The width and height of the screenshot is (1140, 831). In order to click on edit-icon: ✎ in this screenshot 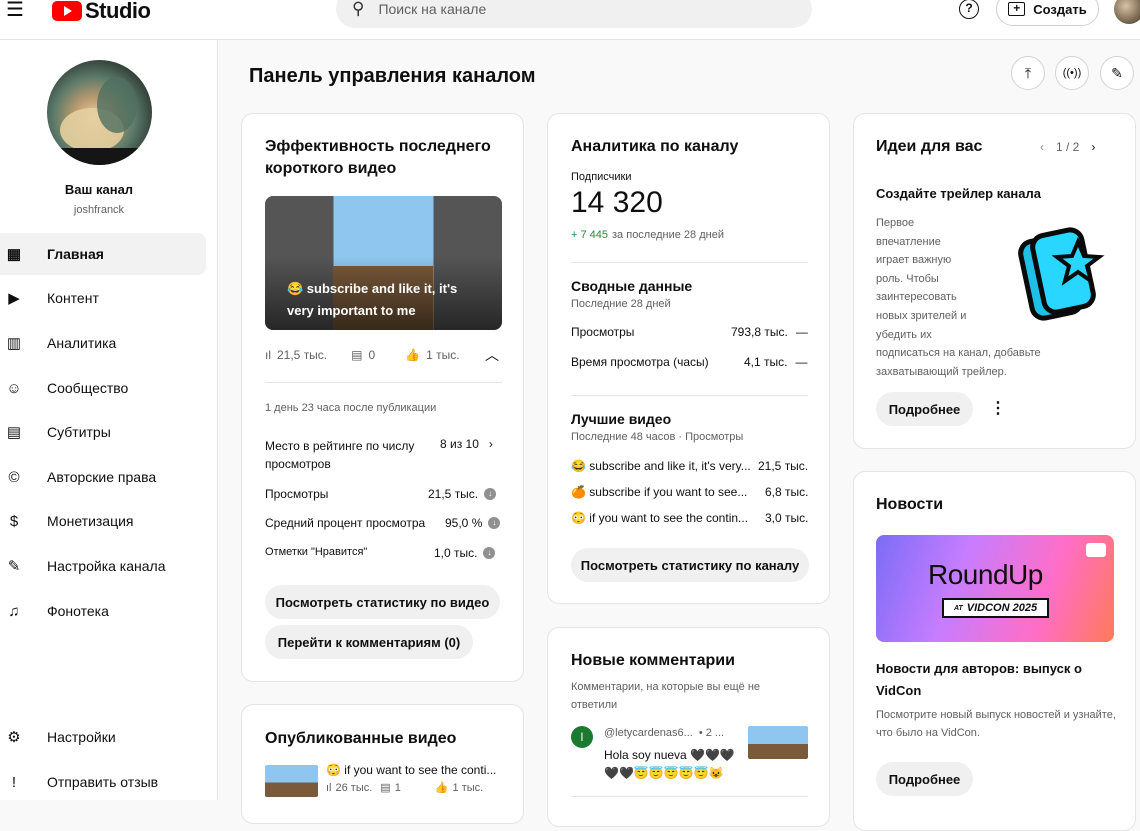, I will do `click(1117, 72)`.